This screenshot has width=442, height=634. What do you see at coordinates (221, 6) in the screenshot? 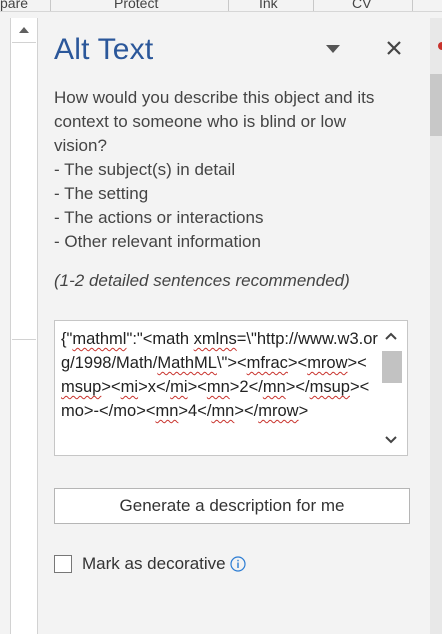
I see `ribbon-group-labels: pare Protect Ink CV` at bounding box center [221, 6].